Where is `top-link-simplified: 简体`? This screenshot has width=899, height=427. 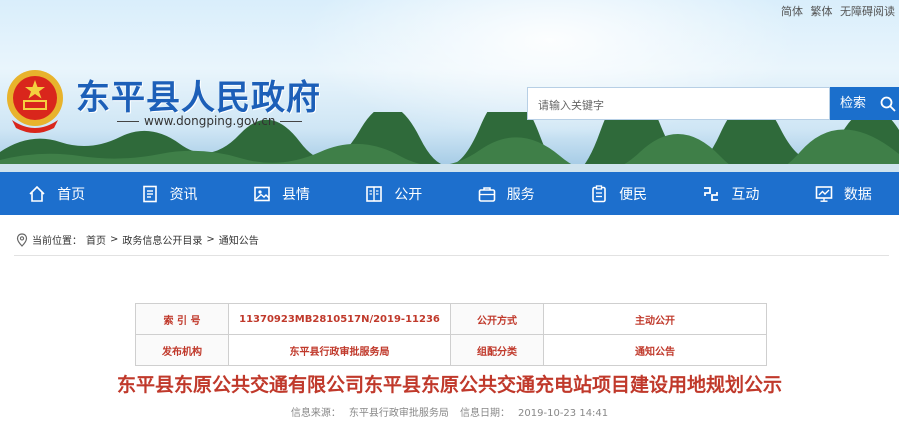
top-link-simplified: 简体 is located at coordinates (792, 11).